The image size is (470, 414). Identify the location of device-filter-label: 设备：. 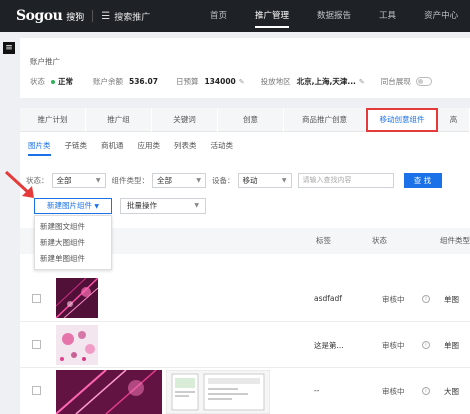
(223, 180).